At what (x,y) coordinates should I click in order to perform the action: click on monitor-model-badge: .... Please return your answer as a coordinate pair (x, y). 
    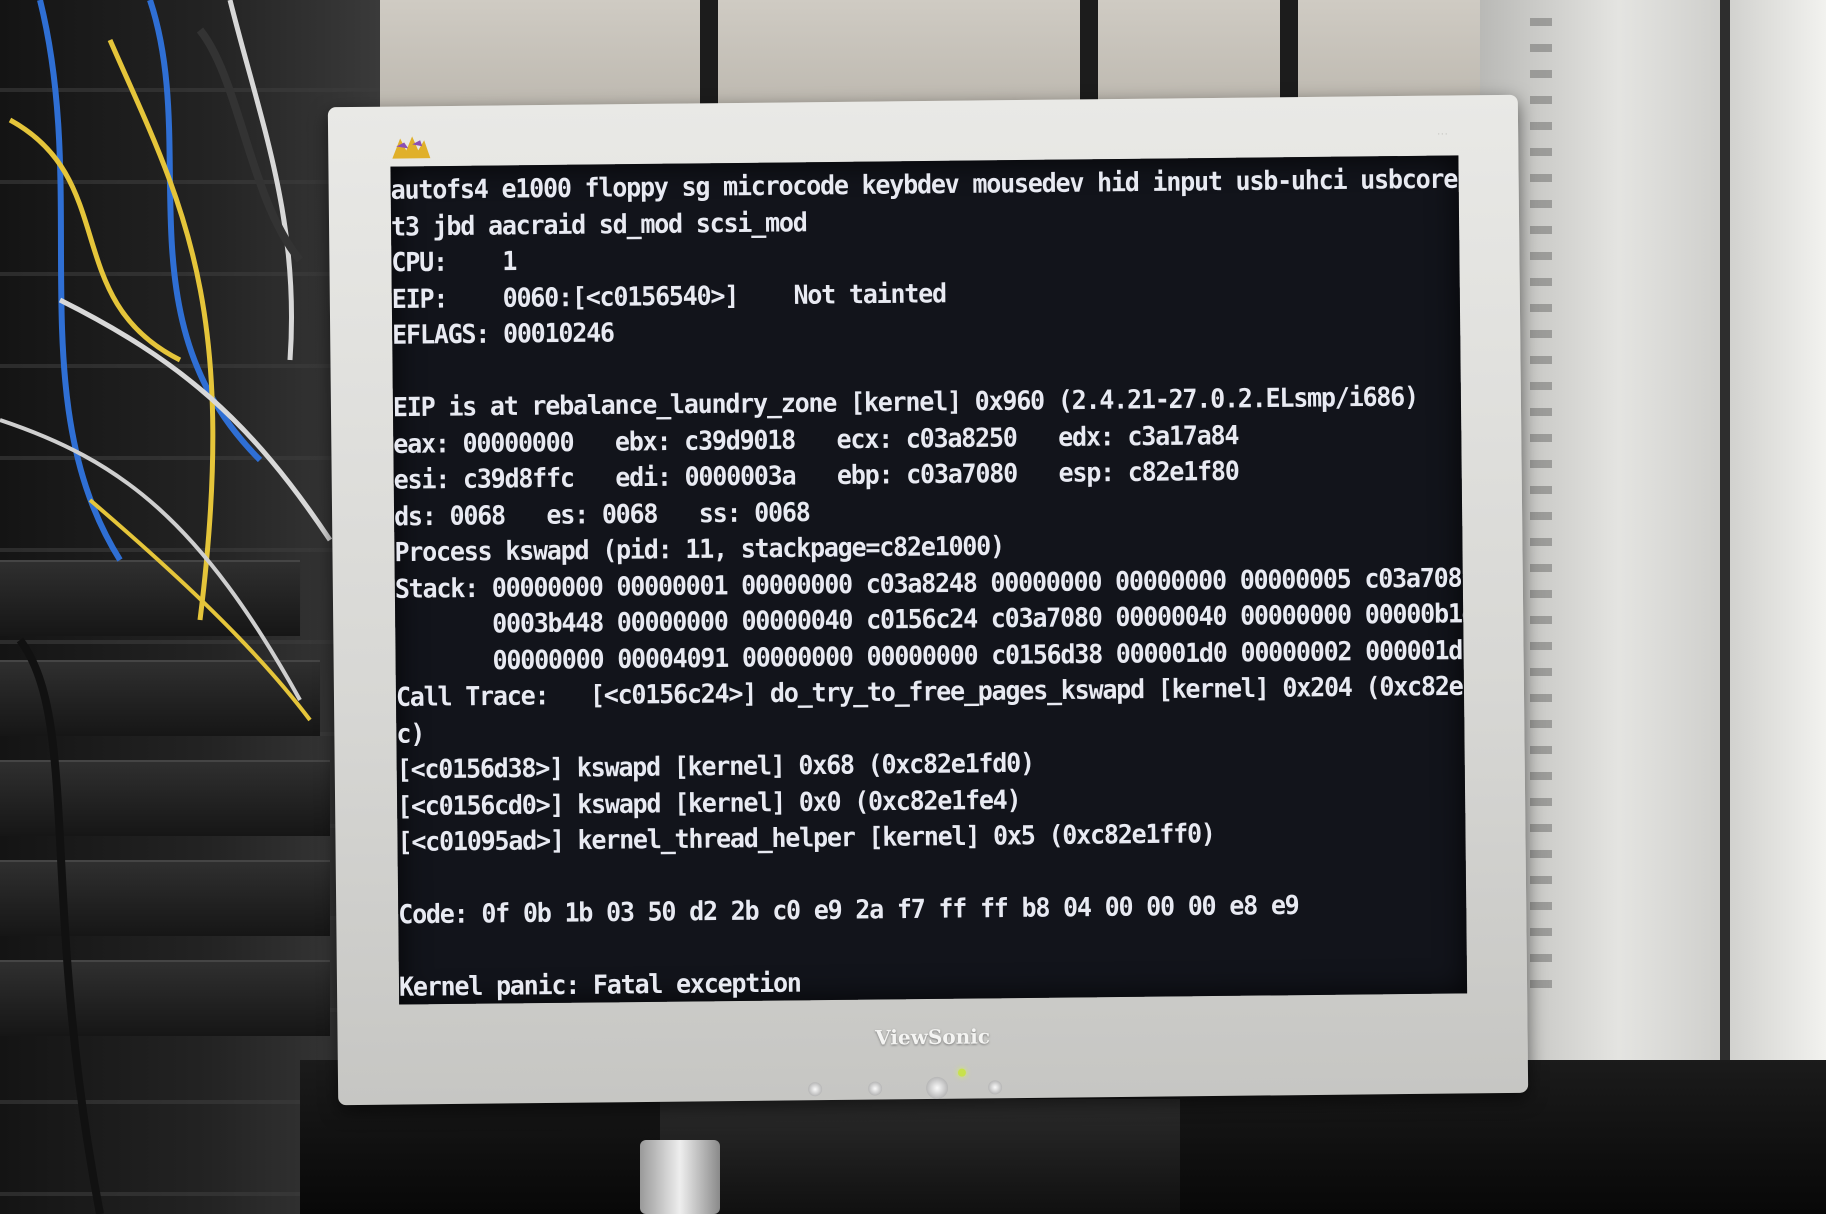
    Looking at the image, I should click on (1442, 130).